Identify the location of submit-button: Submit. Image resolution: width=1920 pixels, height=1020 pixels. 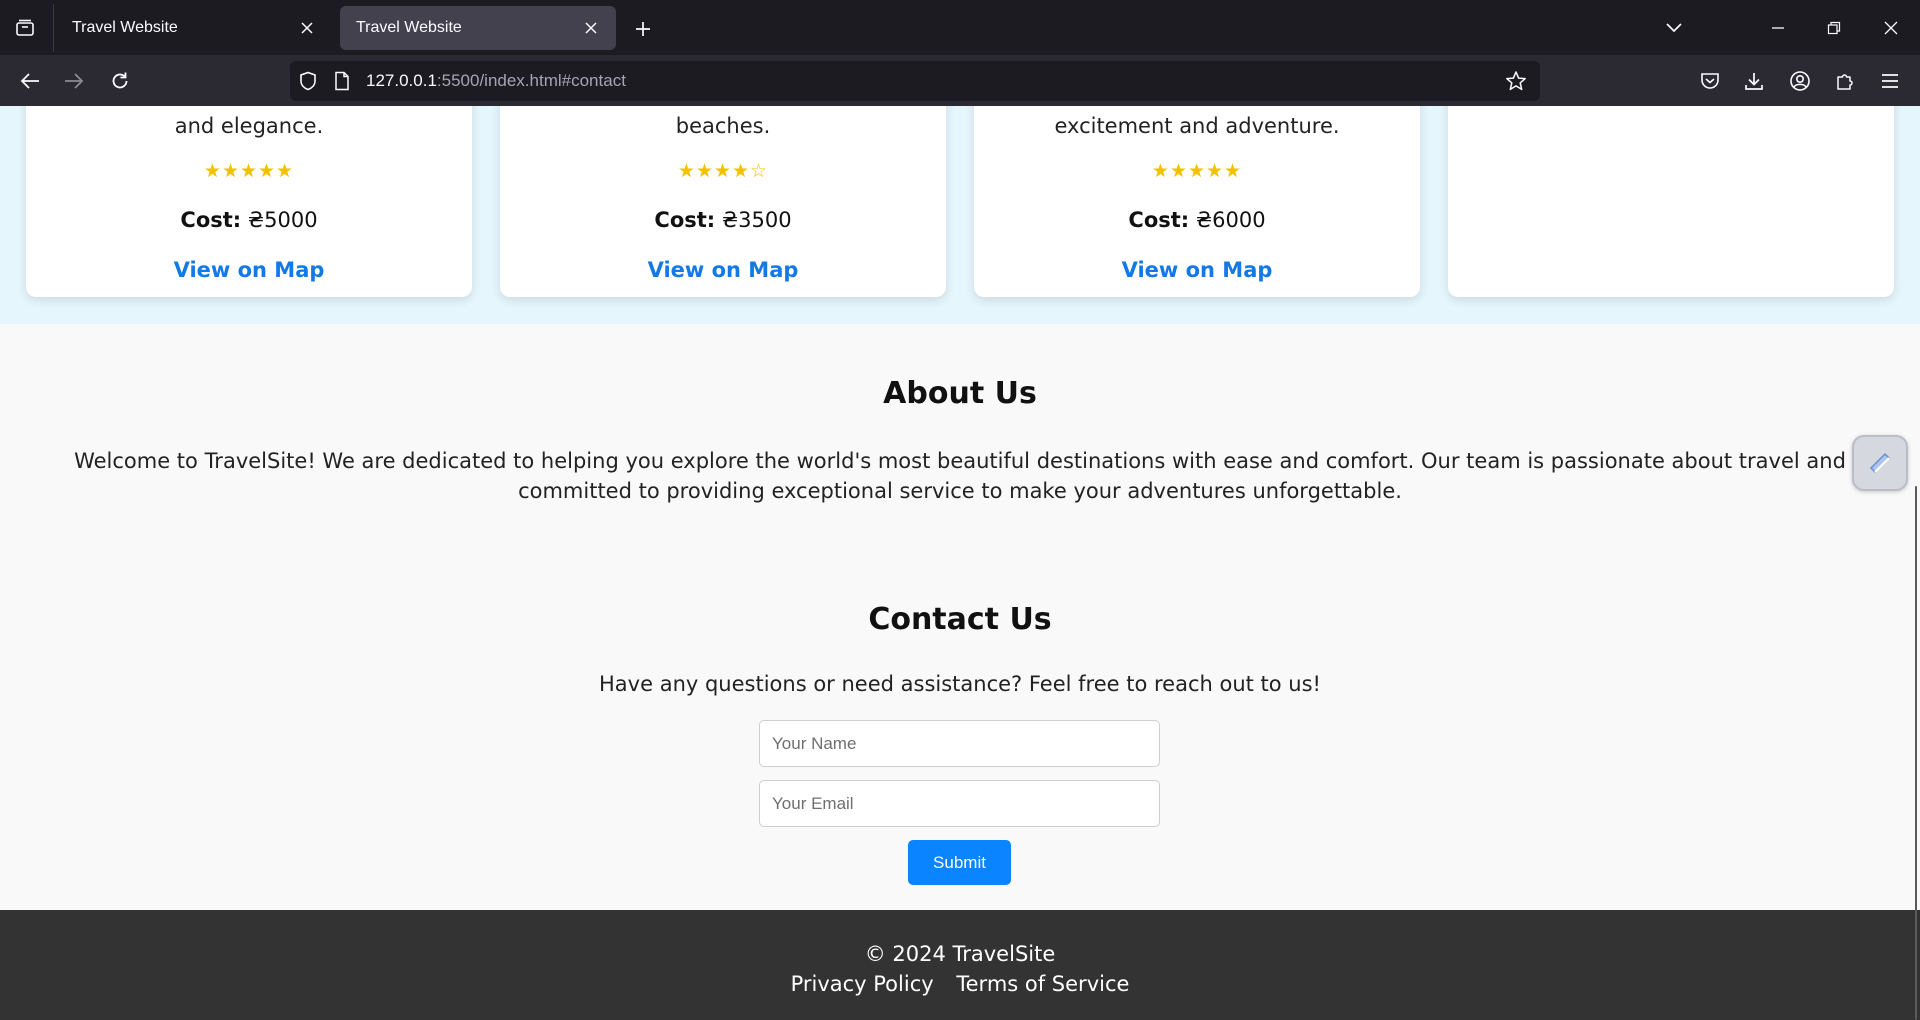
(959, 862).